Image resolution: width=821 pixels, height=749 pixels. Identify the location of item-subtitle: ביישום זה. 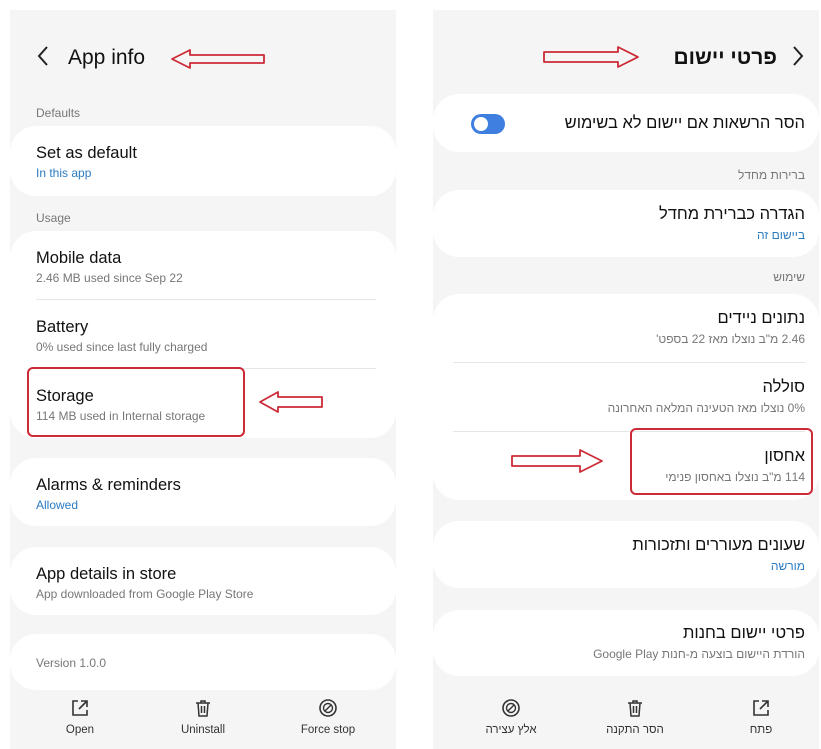
(780, 235).